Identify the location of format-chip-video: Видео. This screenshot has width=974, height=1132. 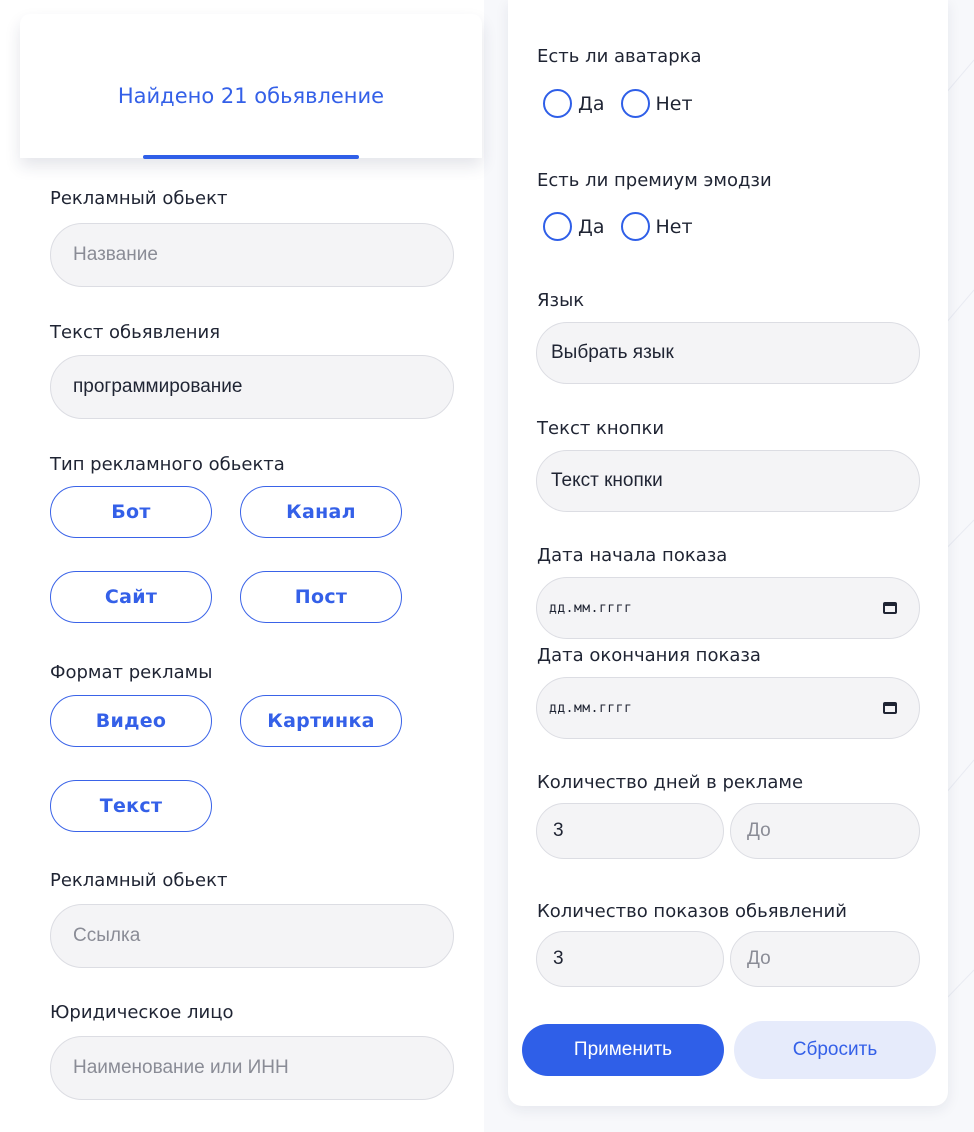
(131, 721).